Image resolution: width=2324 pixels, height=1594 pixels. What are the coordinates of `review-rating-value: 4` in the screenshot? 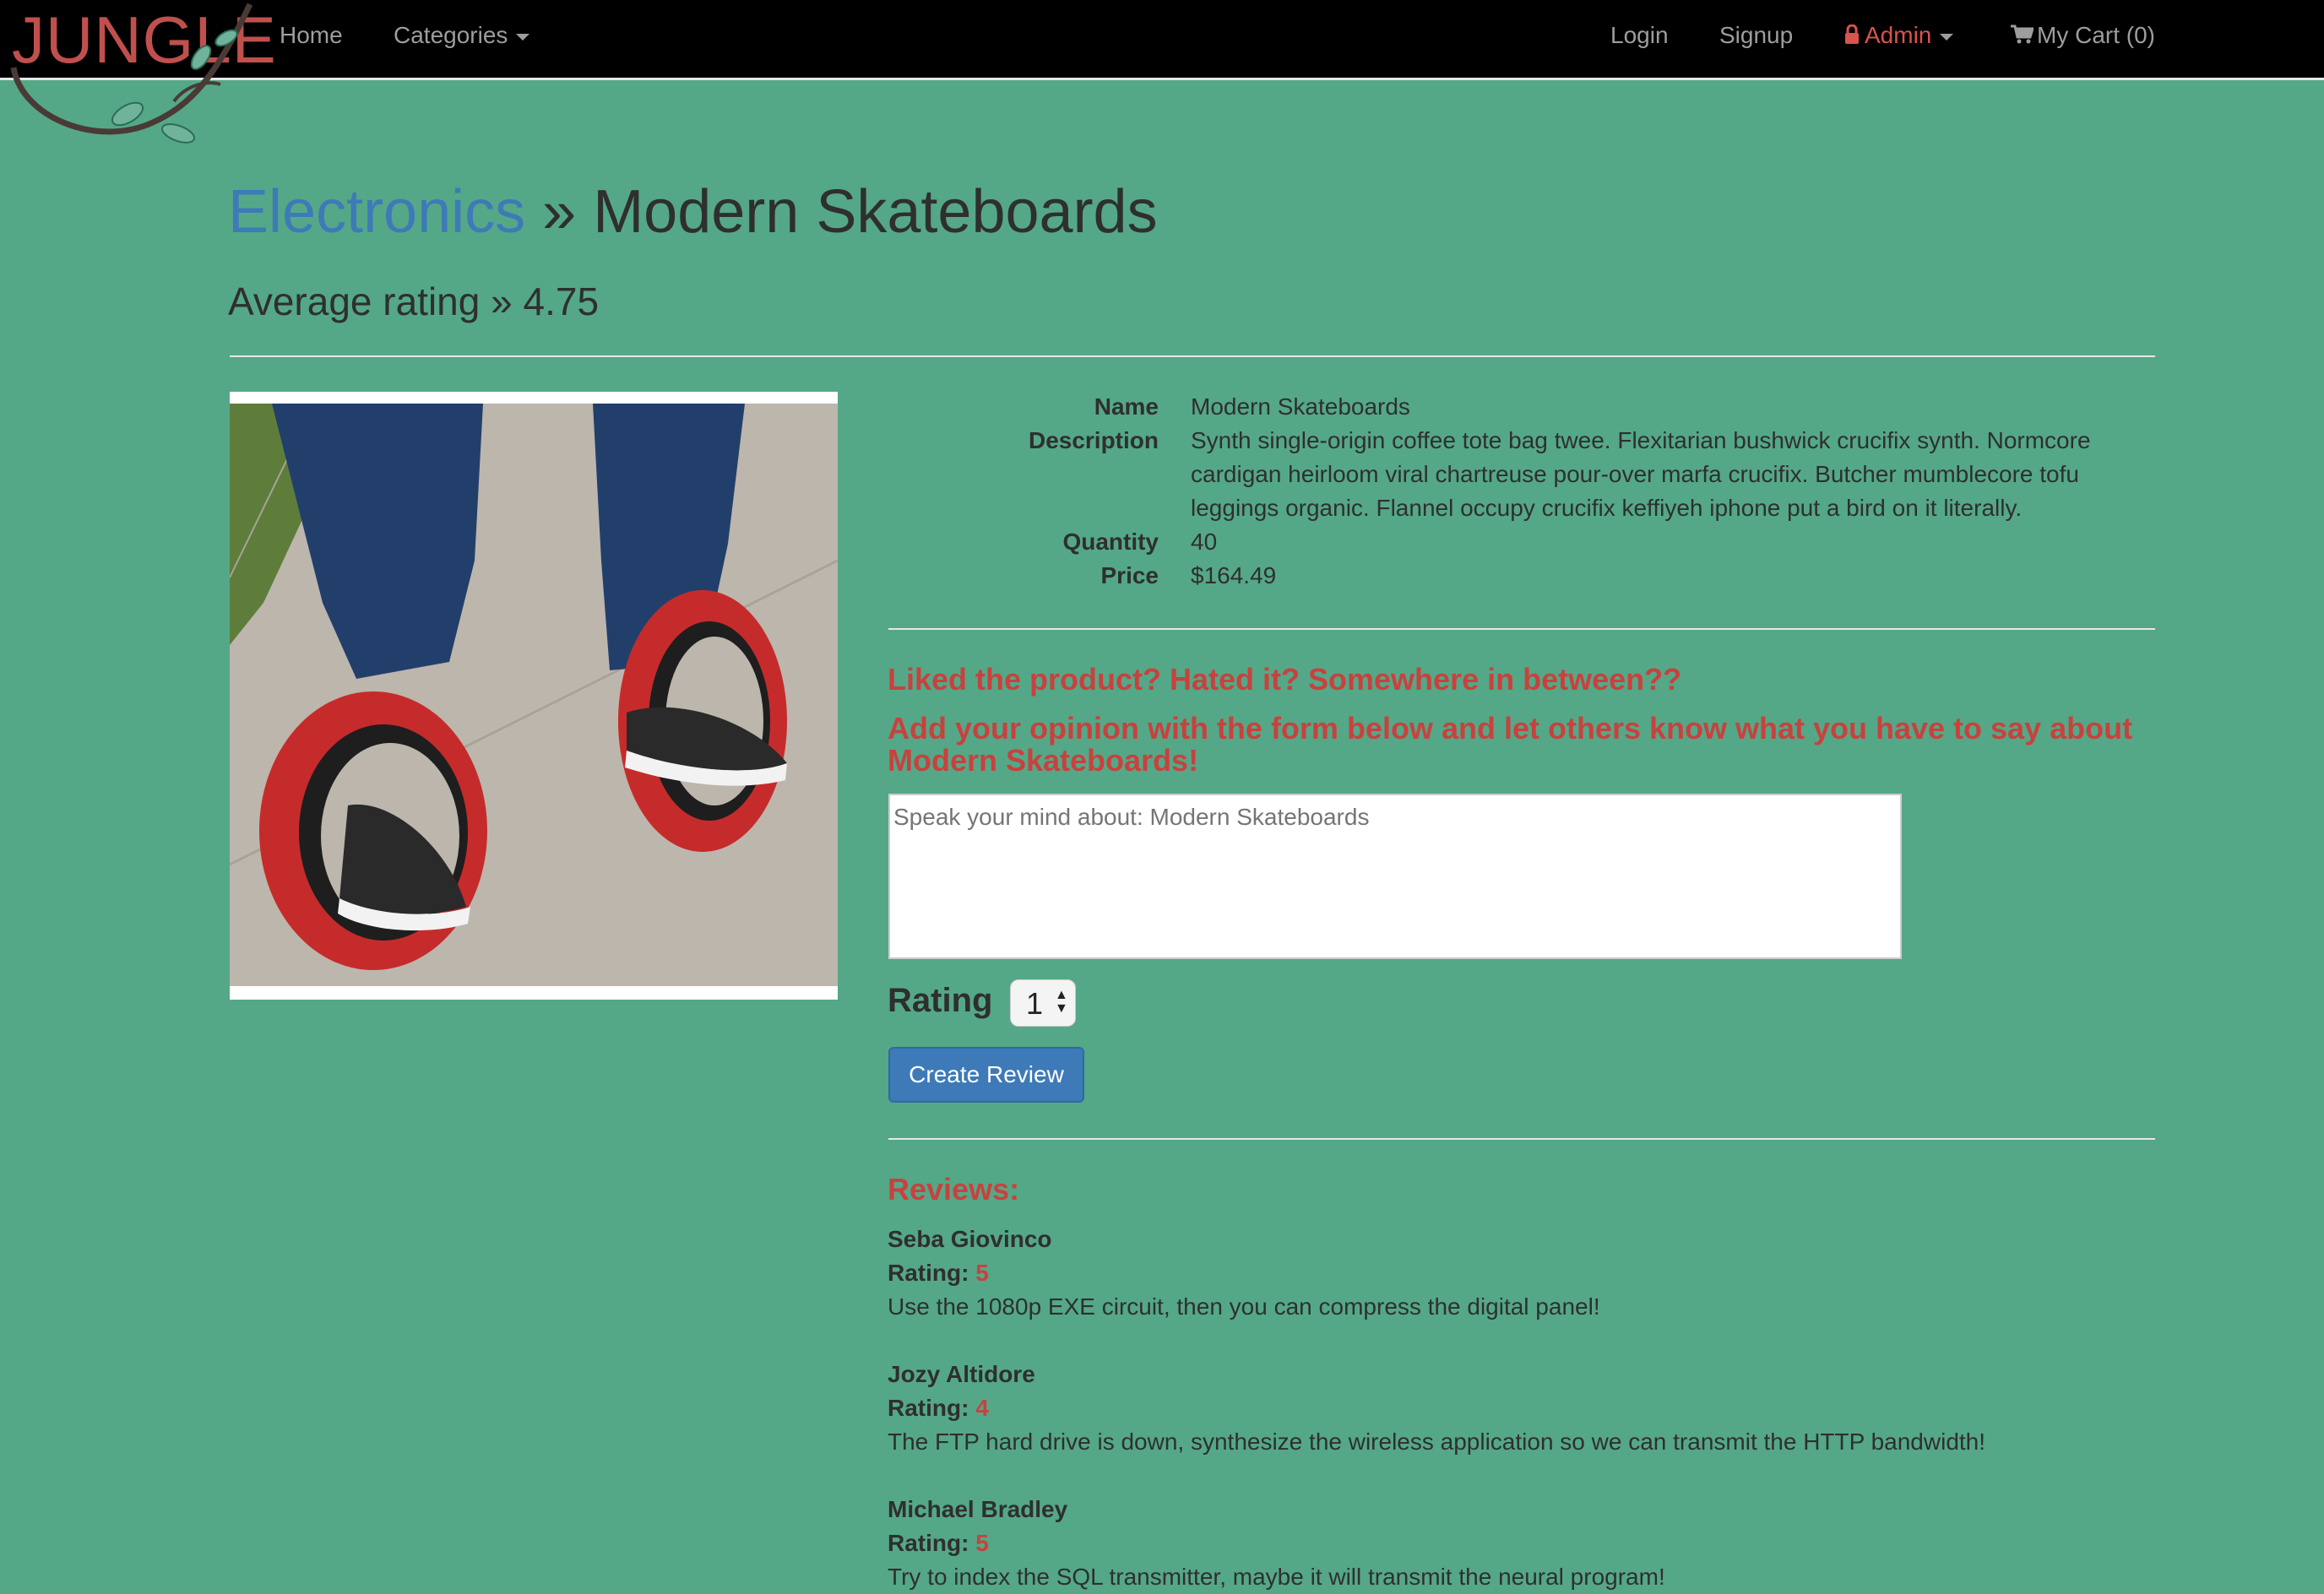 It's located at (982, 1408).